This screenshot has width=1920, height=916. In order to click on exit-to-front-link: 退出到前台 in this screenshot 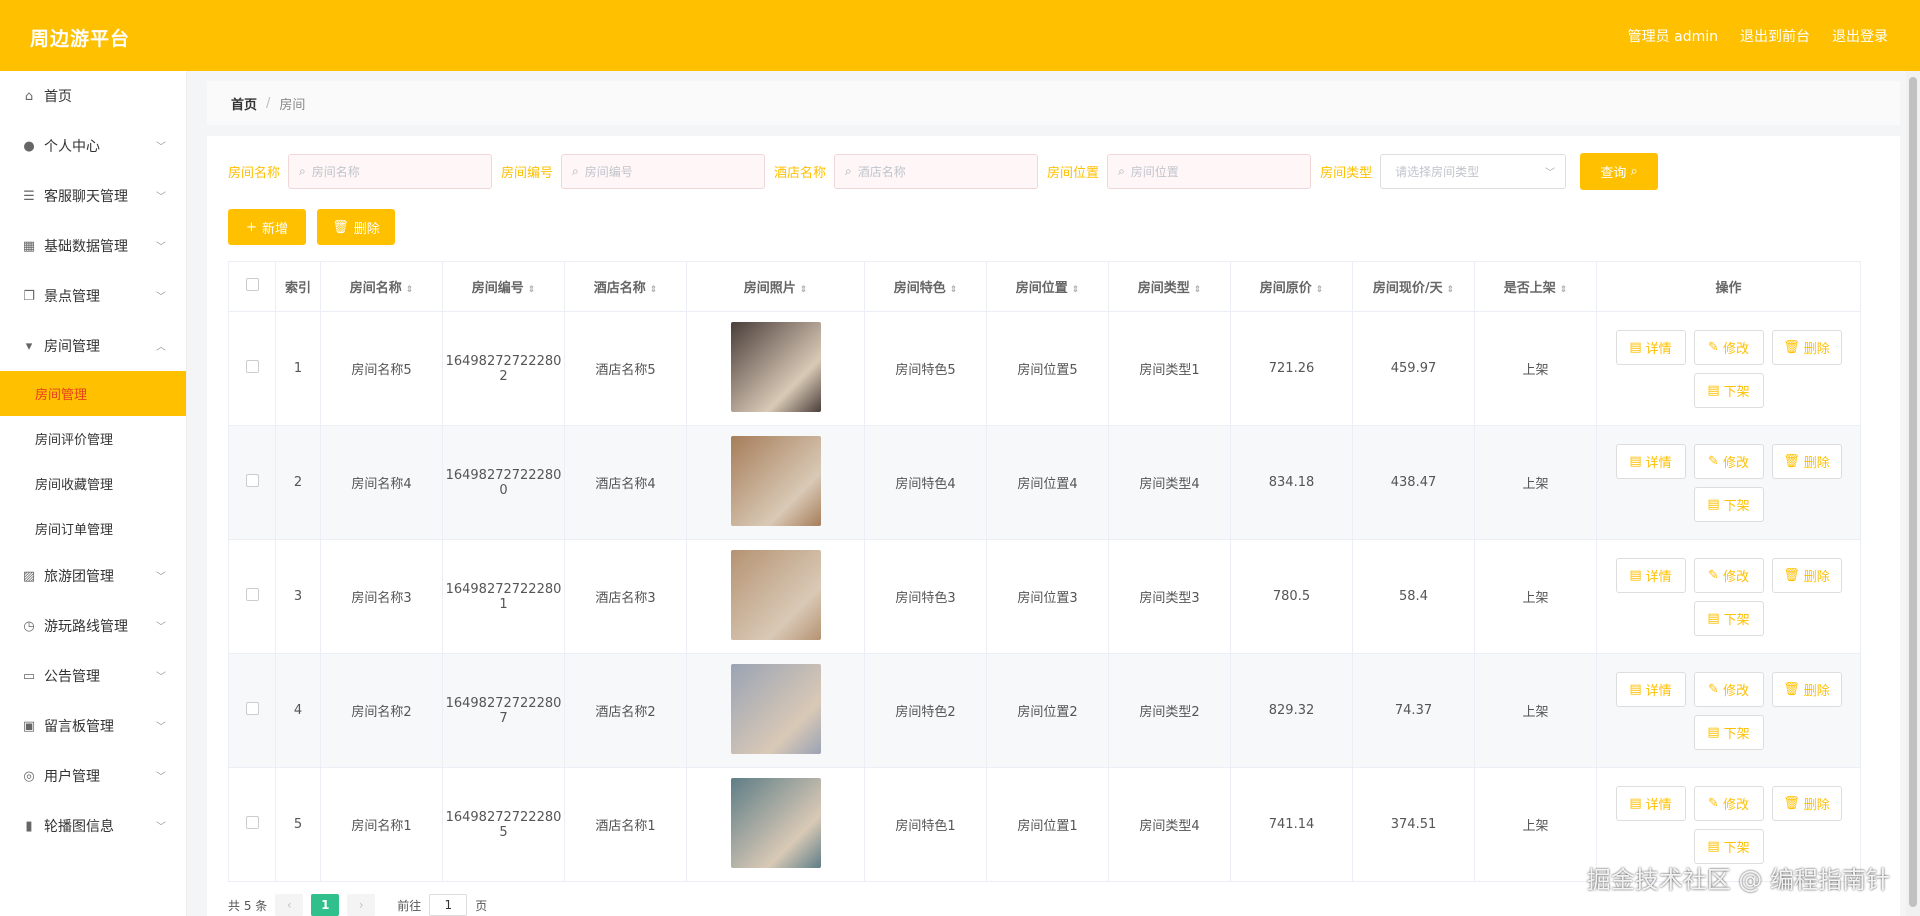, I will do `click(1775, 36)`.